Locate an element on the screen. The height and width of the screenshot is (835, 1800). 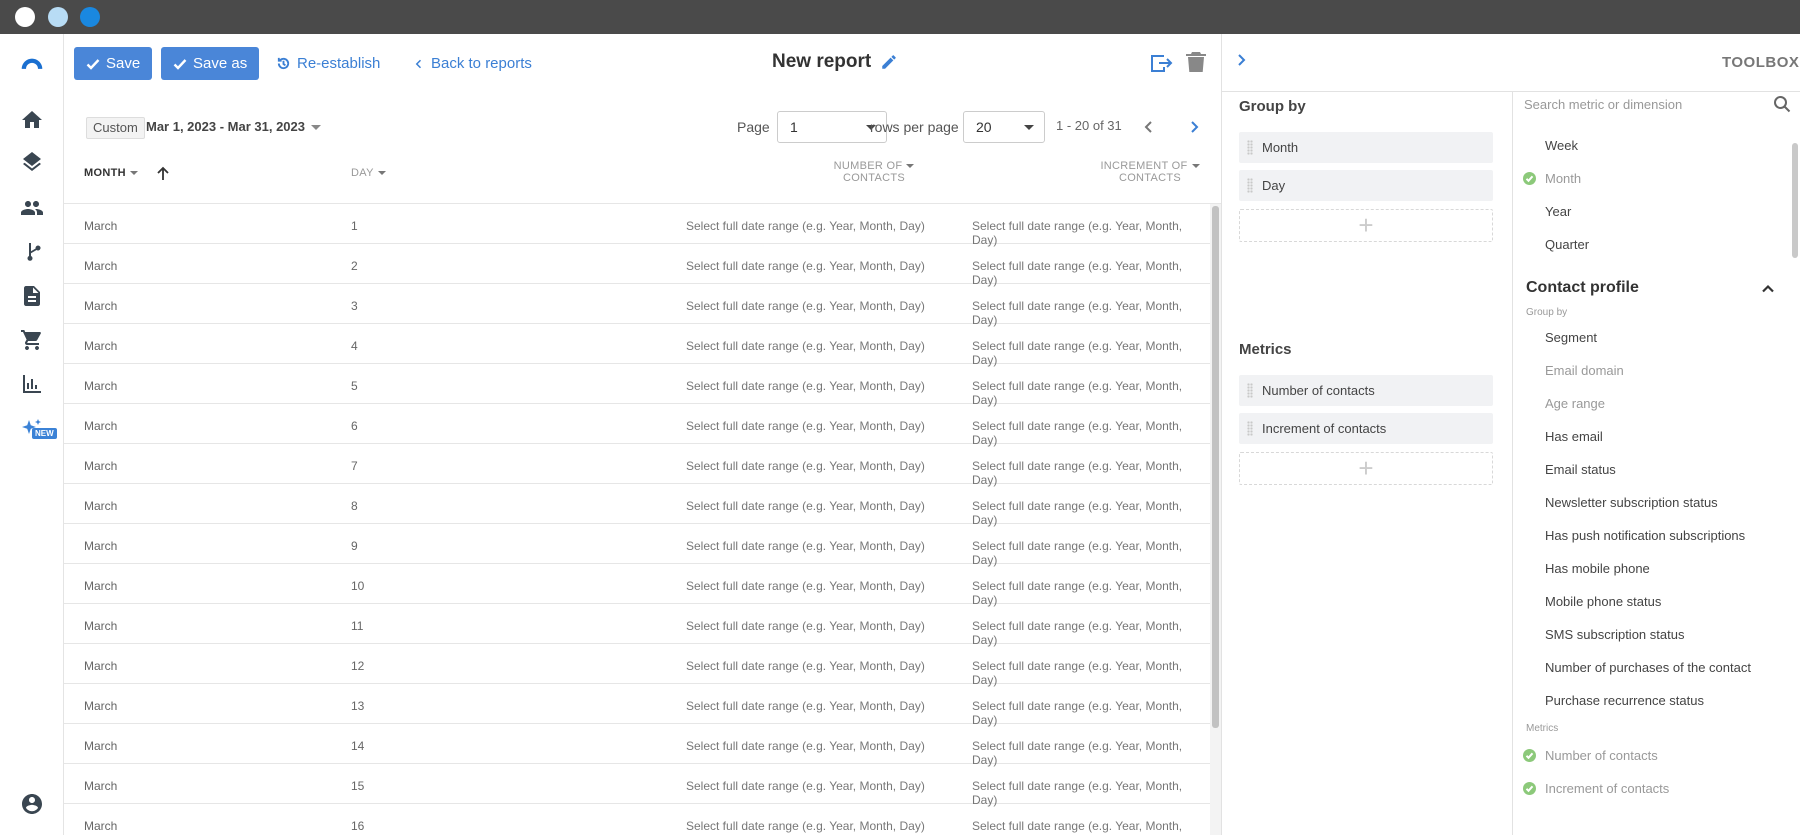
cell-day: 13 is located at coordinates (358, 706).